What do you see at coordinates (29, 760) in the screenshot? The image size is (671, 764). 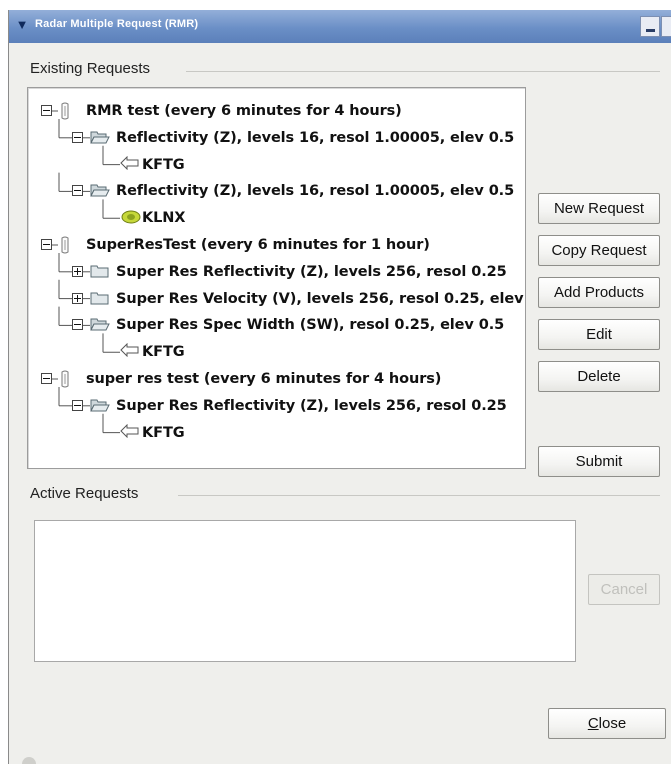 I see `resize-grip-icon` at bounding box center [29, 760].